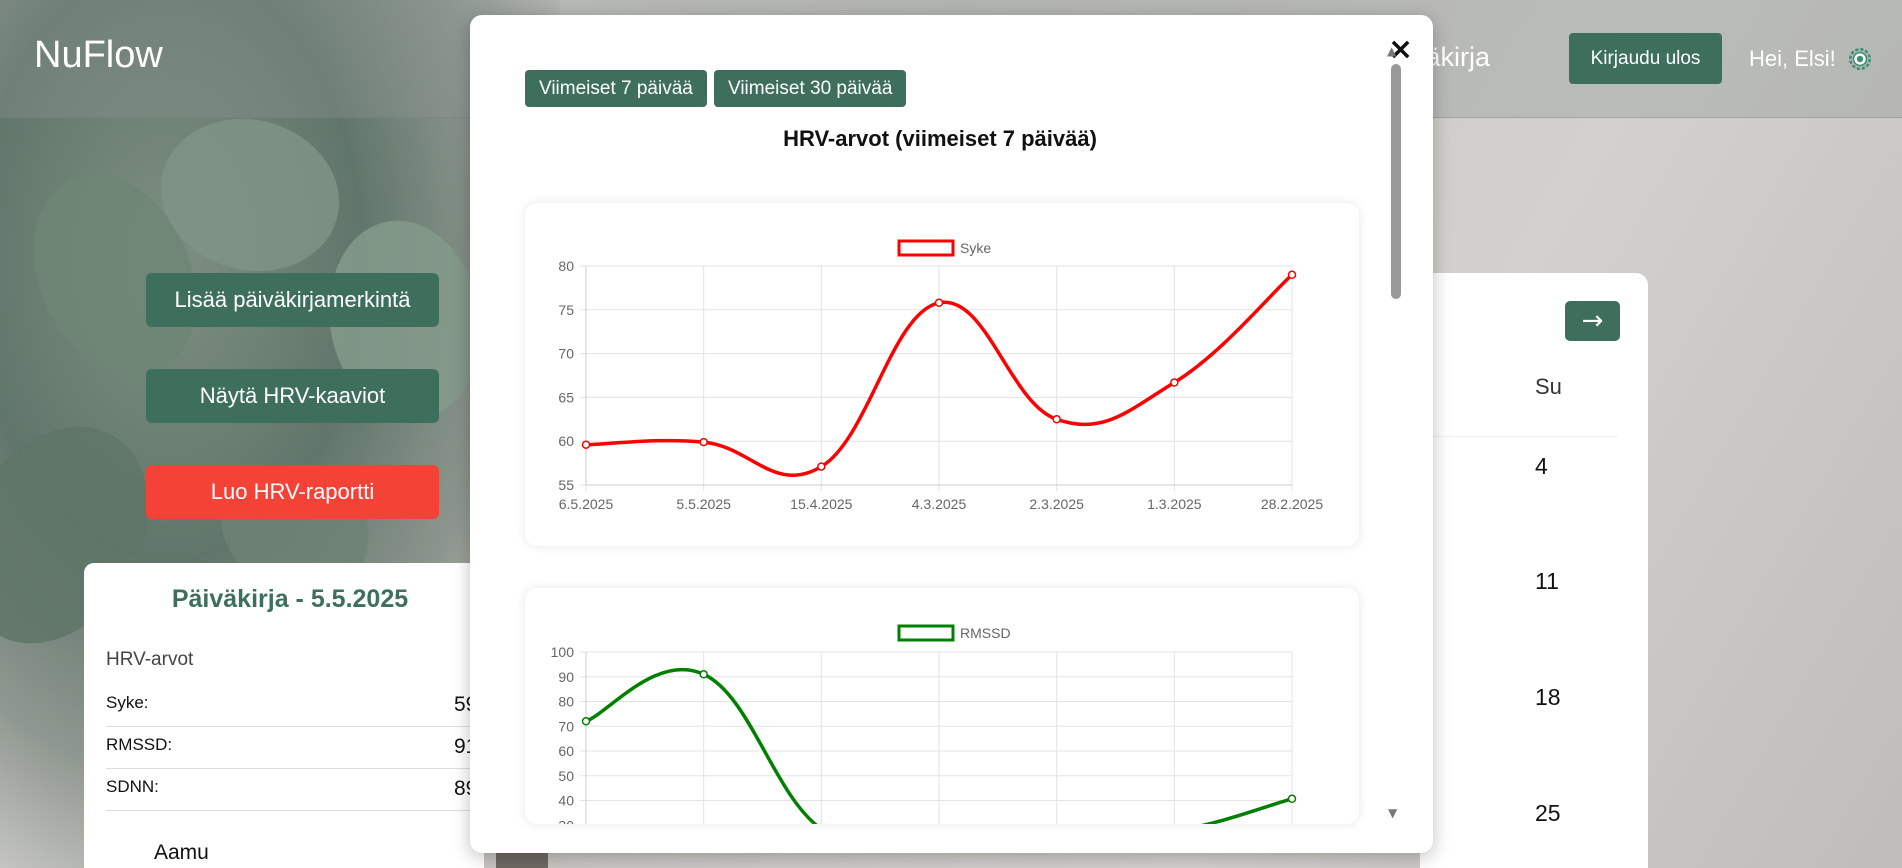 The height and width of the screenshot is (868, 1902). I want to click on x-tick-label: 1.3.2025, so click(1174, 504).